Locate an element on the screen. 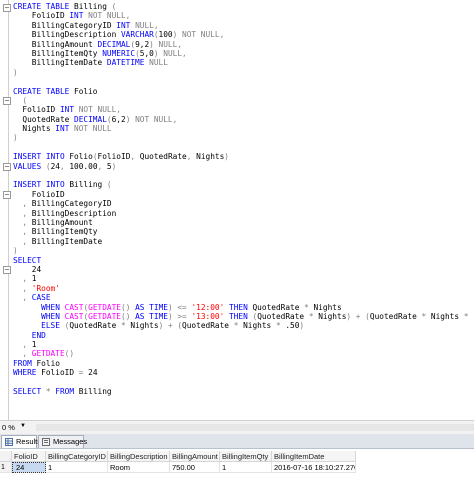  column-header: BillingAmount is located at coordinates (195, 456).